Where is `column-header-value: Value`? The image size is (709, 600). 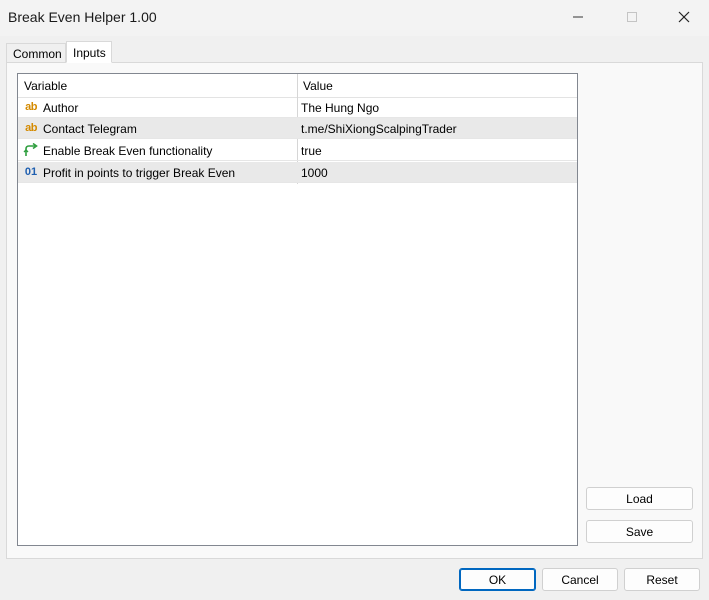
column-header-value: Value is located at coordinates (318, 86).